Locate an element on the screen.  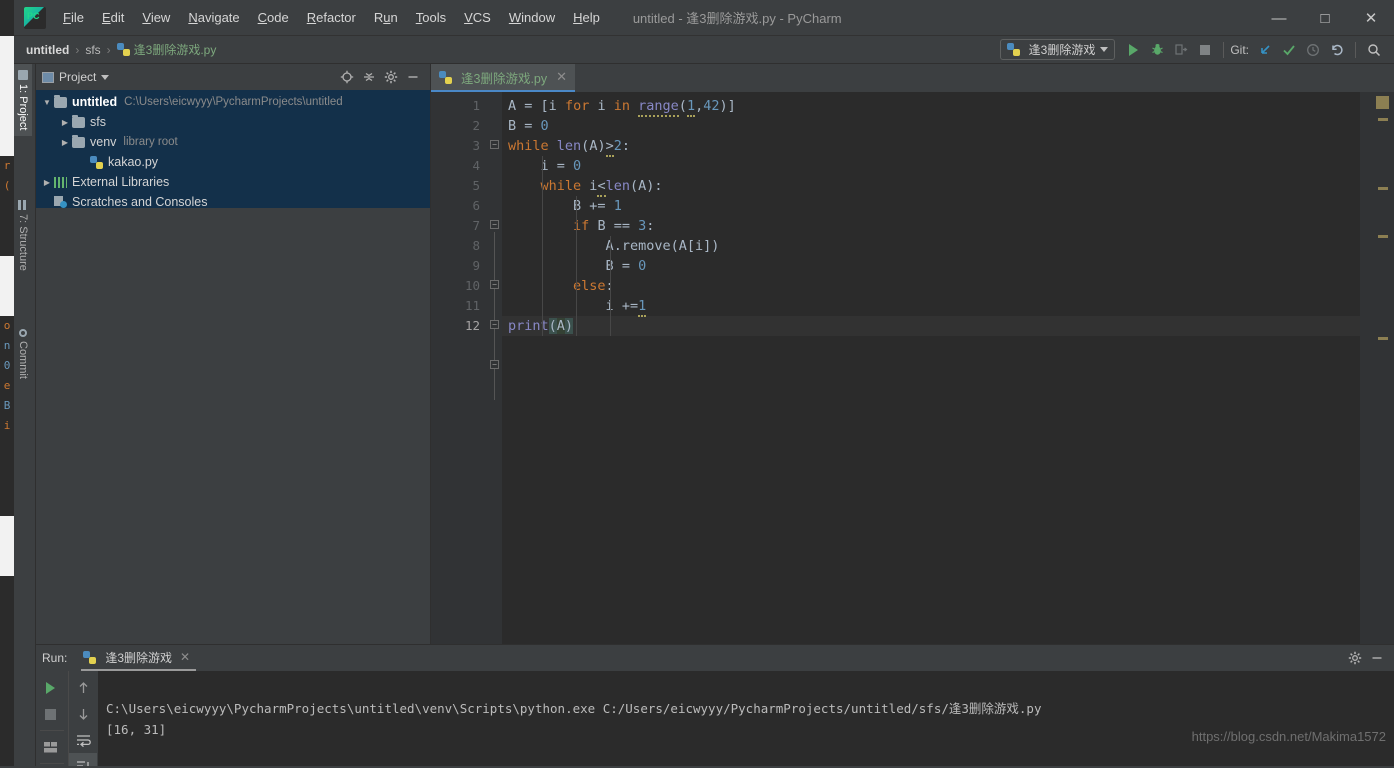
line-number: 7 is located at coordinates (459, 226).